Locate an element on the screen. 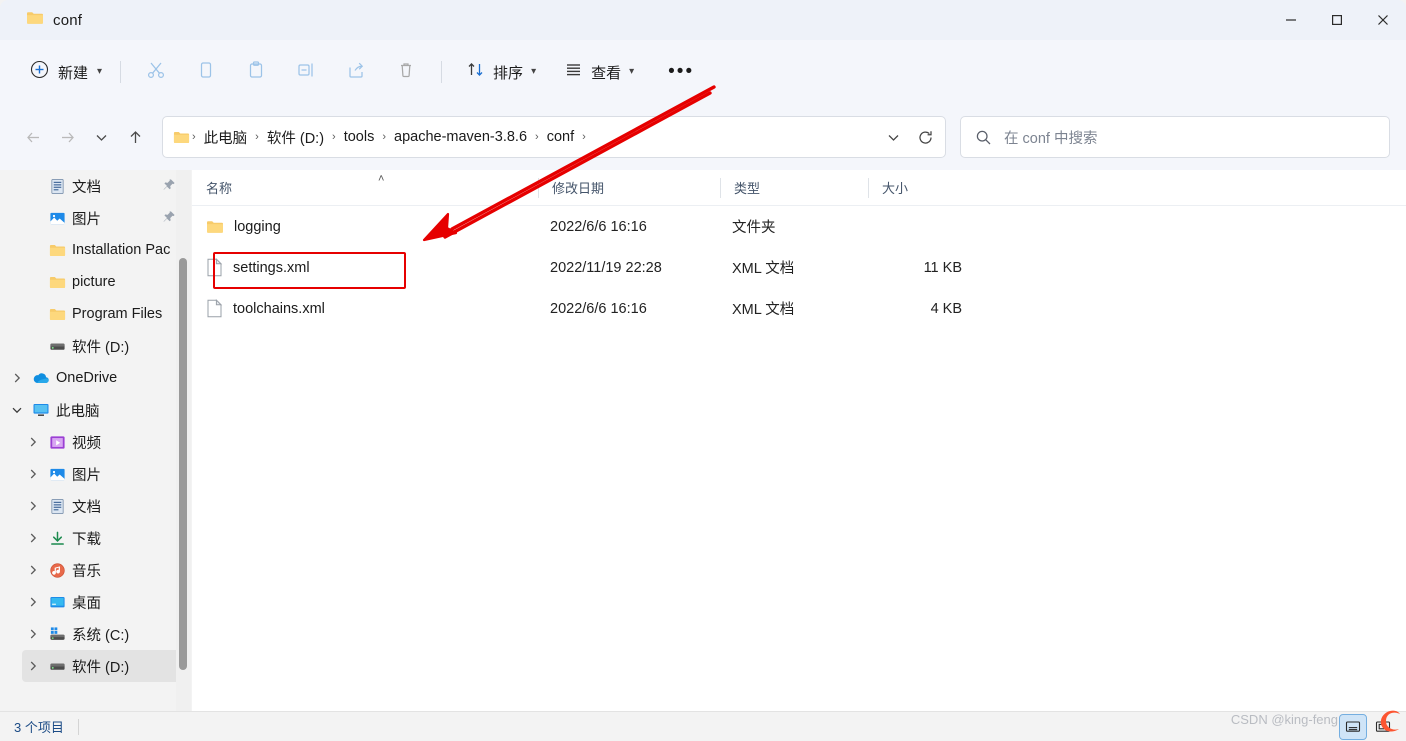 This screenshot has width=1406, height=741. breadcrumb-item: tools is located at coordinates (359, 137).